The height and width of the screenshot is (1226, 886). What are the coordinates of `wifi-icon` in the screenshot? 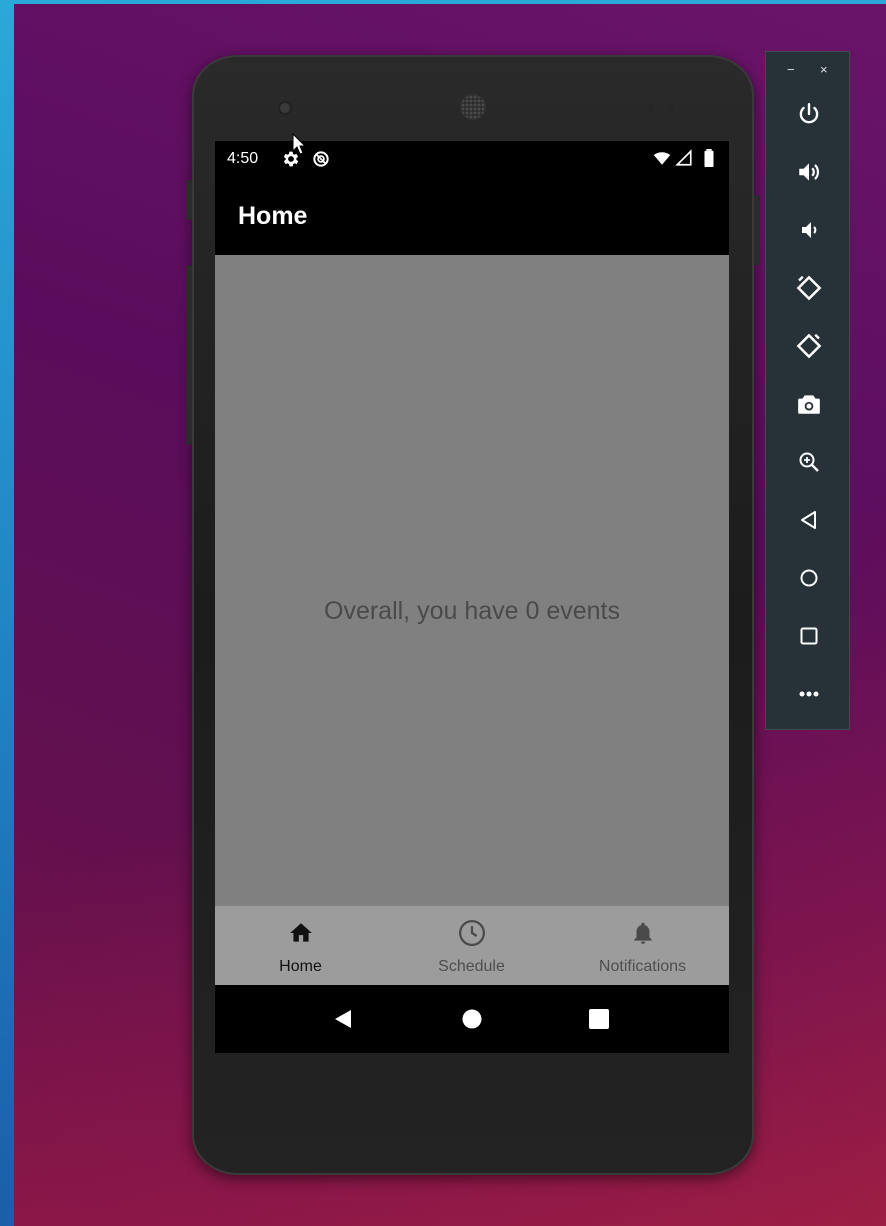 It's located at (662, 160).